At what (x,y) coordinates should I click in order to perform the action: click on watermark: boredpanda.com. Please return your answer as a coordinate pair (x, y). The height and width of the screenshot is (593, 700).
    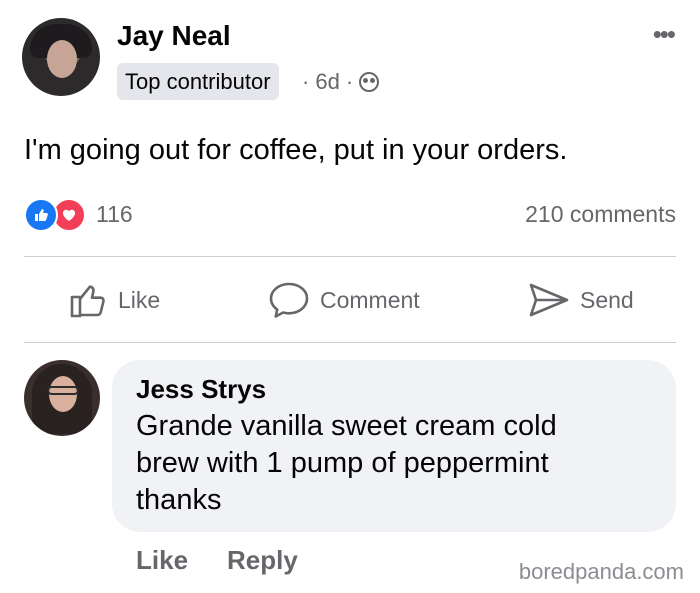
    Looking at the image, I should click on (601, 571).